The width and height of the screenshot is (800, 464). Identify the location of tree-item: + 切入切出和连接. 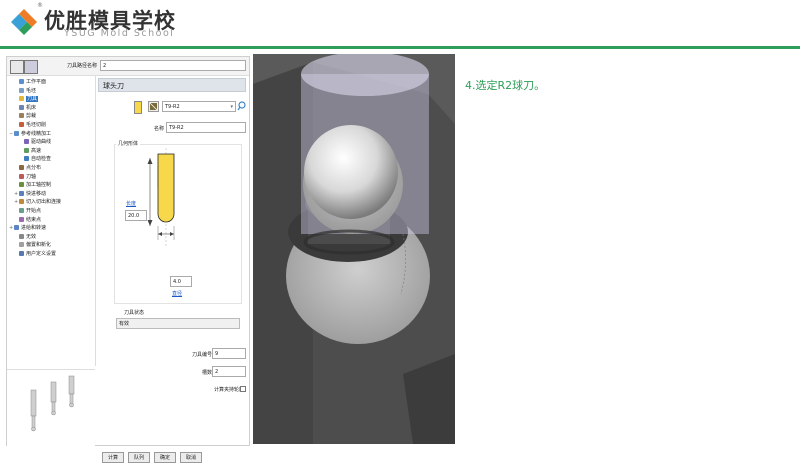
(37, 202).